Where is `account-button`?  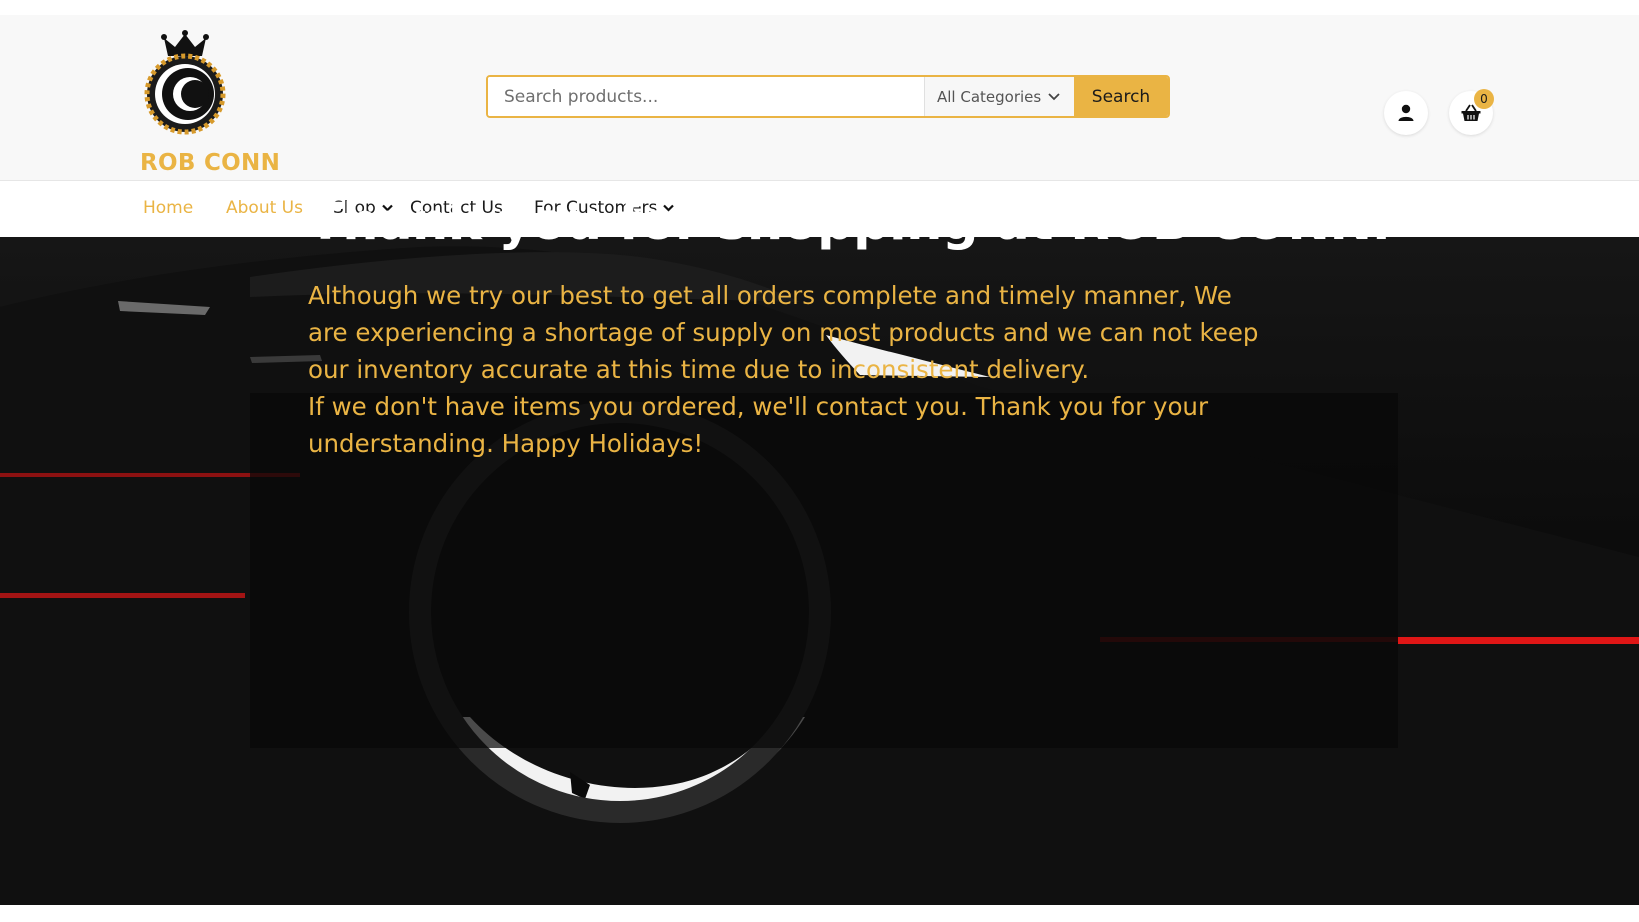
account-button is located at coordinates (1406, 113).